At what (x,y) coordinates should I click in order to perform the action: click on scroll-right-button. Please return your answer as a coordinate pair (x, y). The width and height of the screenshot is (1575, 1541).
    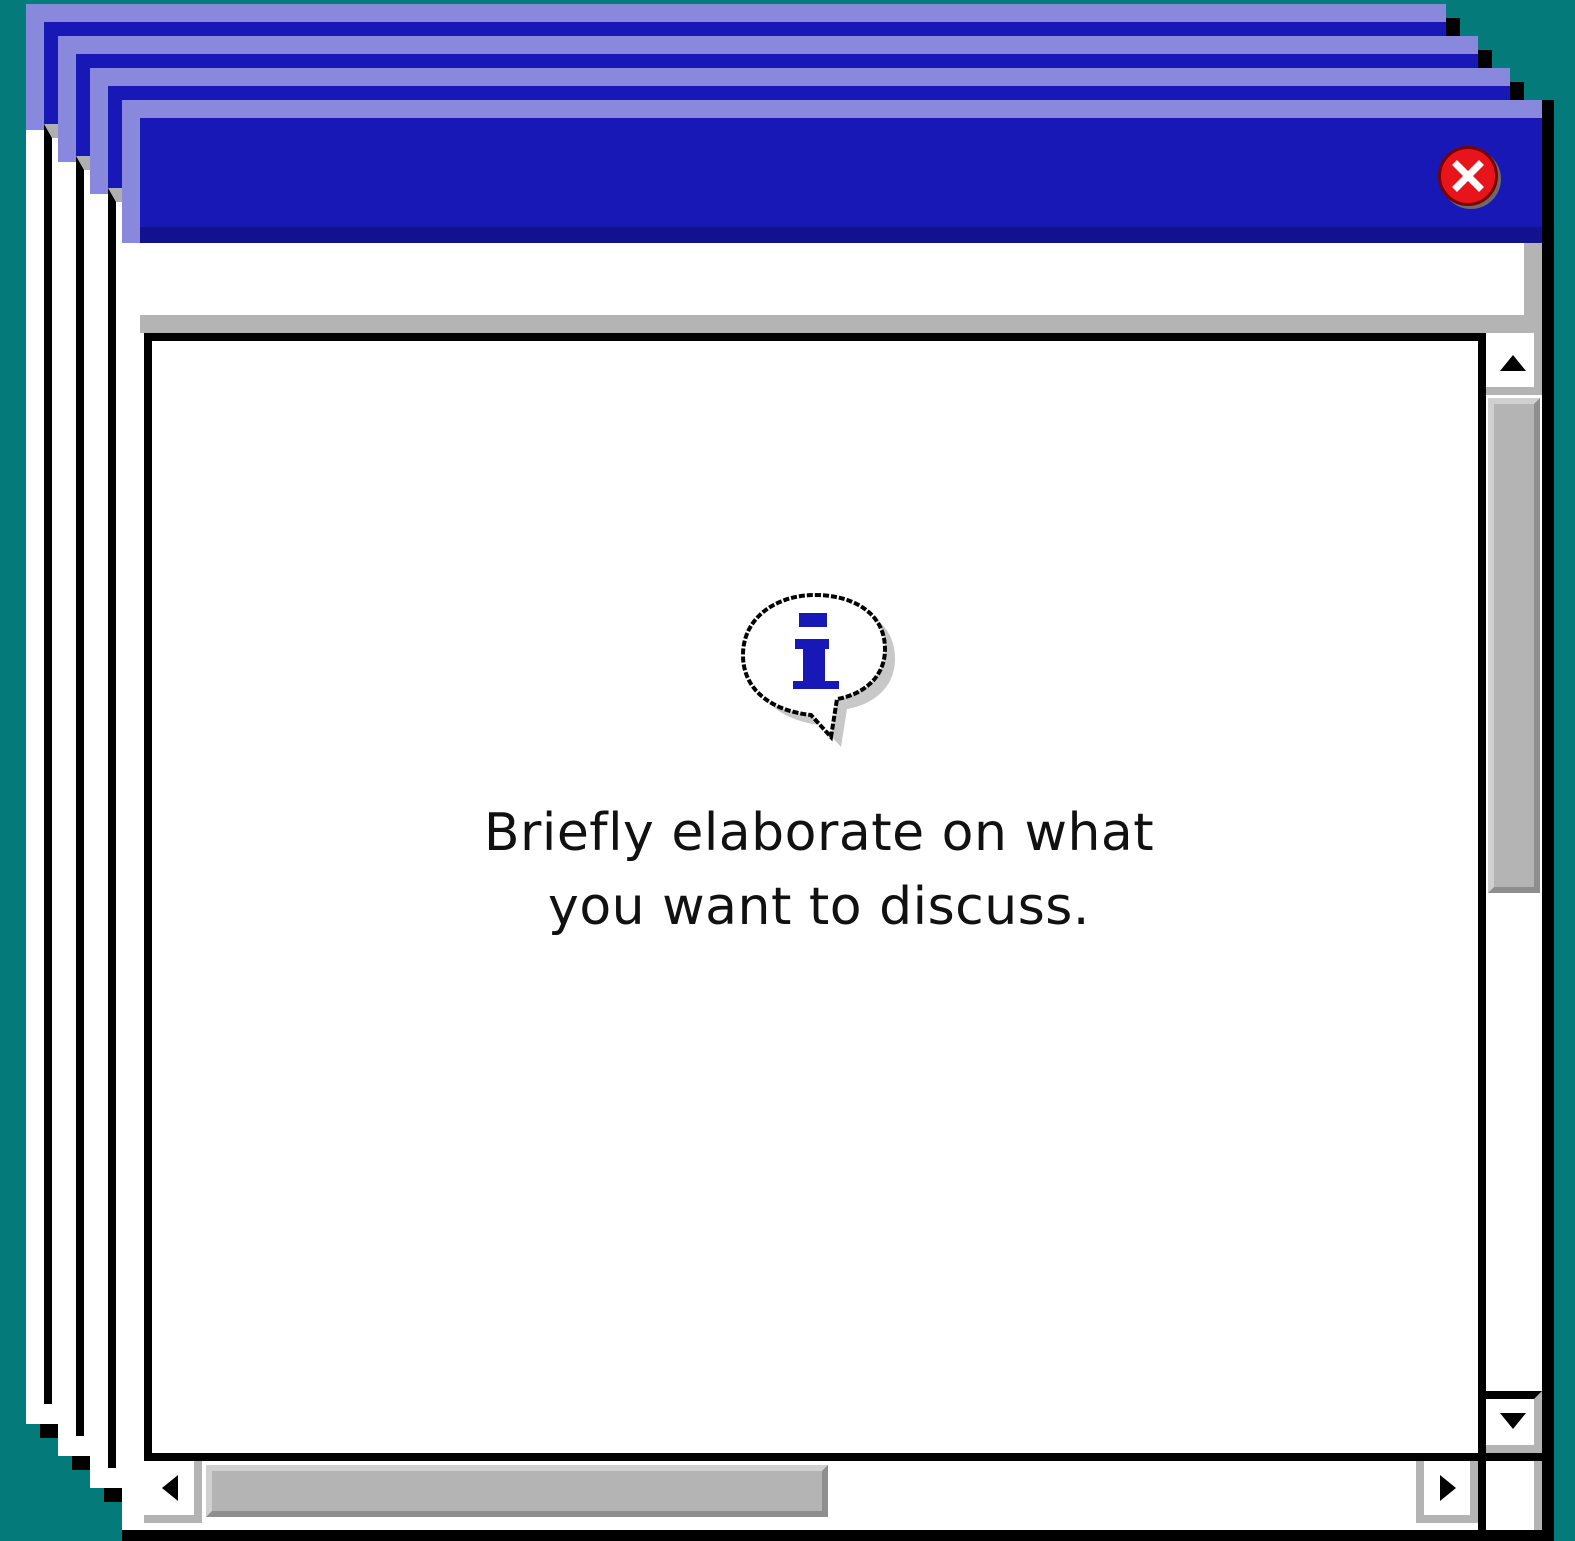
    Looking at the image, I should click on (1447, 1492).